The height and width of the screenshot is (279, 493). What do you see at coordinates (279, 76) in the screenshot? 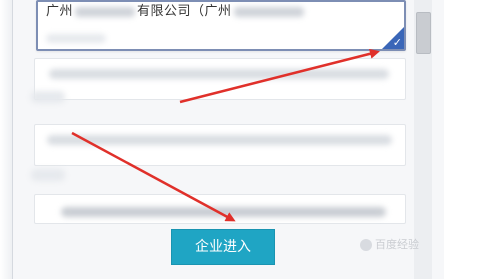
I see `arrow-to-selected-check` at bounding box center [279, 76].